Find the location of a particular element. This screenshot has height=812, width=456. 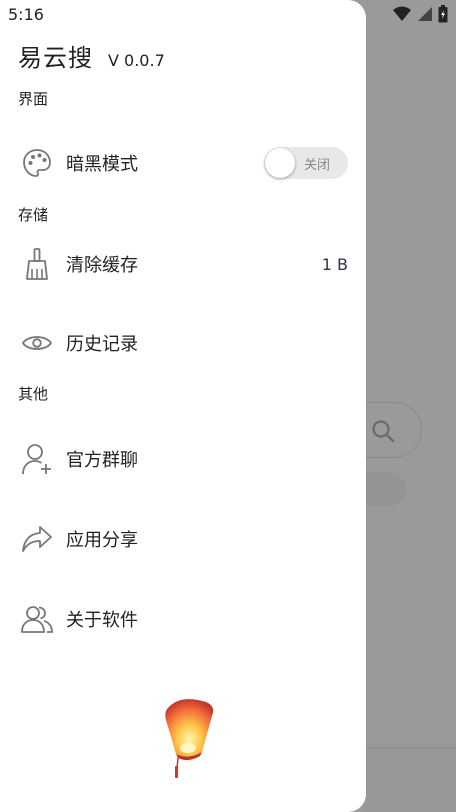

share-app-label: 应用分享 is located at coordinates (102, 540).